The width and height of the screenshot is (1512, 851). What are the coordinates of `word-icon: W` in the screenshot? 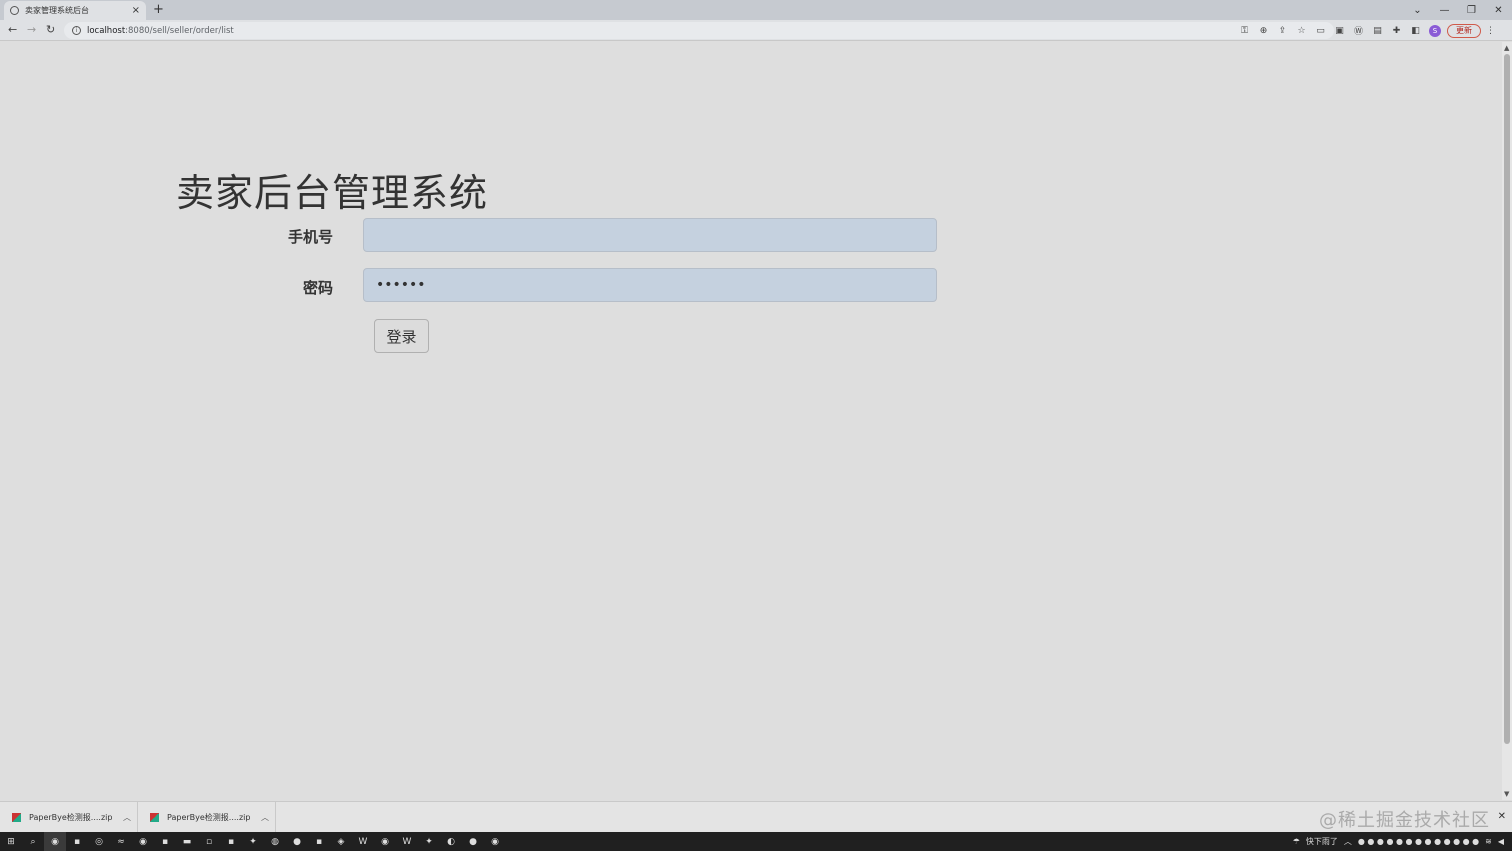 It's located at (363, 841).